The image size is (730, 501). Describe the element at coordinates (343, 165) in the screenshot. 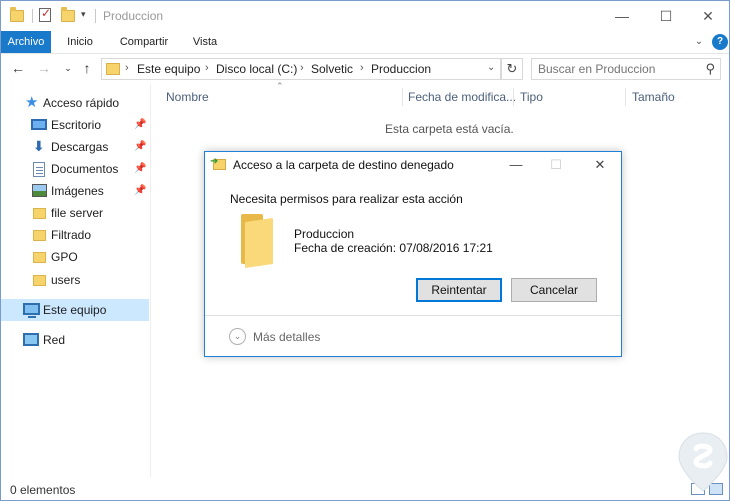

I see `dialog-title: Acceso a la carpeta de destino denegado` at that location.